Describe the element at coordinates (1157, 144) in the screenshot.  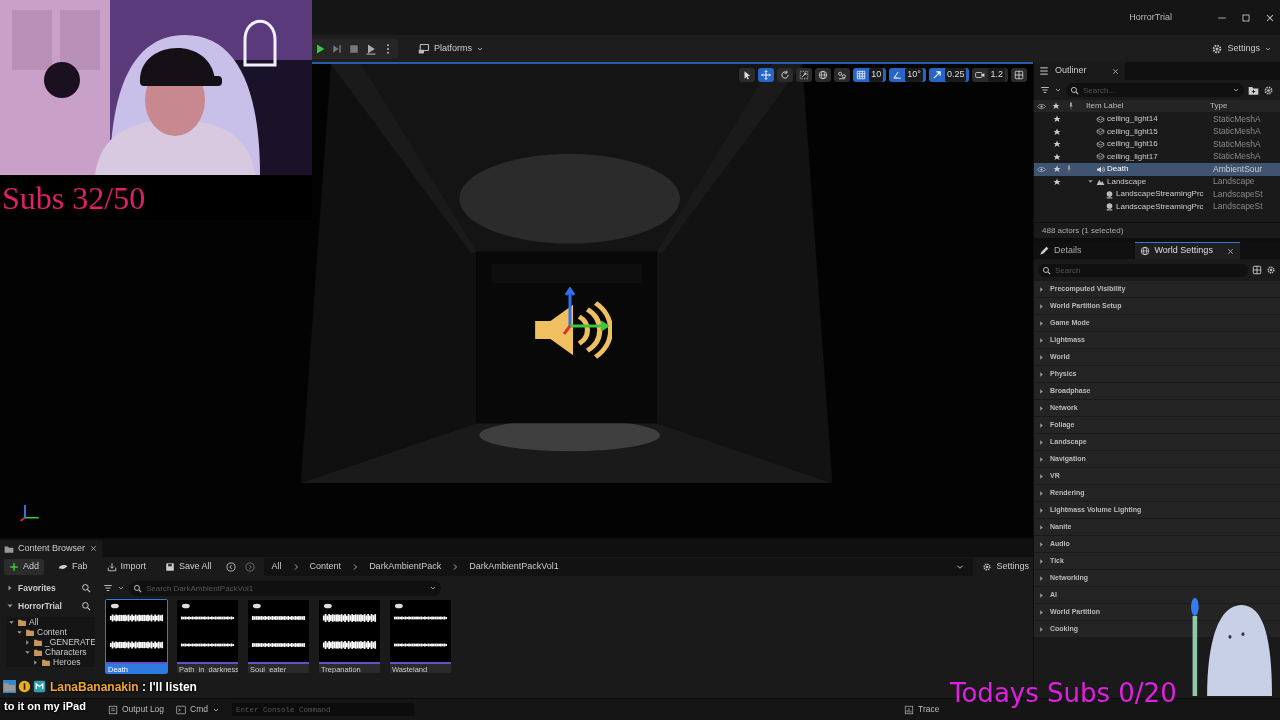
I see `outliner-row: ceiling_light16 StaticMeshA` at that location.